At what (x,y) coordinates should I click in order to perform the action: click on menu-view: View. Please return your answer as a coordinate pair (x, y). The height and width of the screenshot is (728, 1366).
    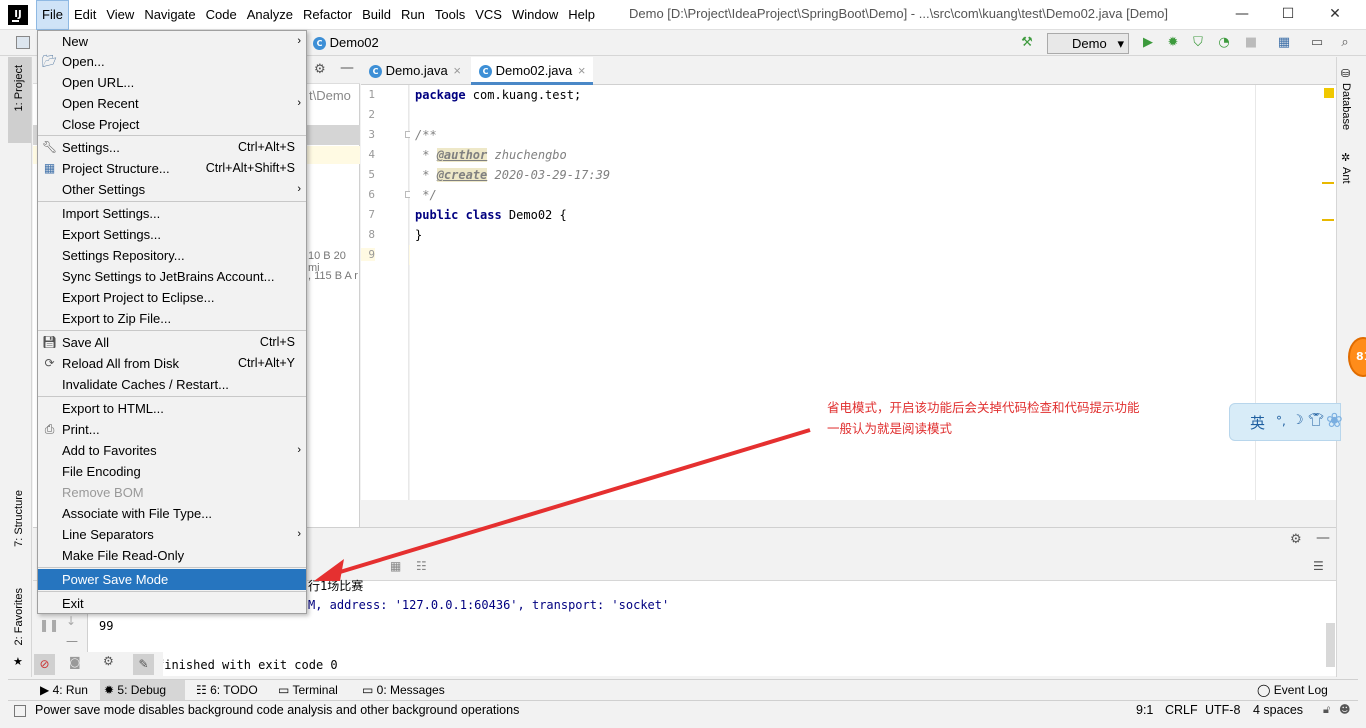
    Looking at the image, I should click on (120, 15).